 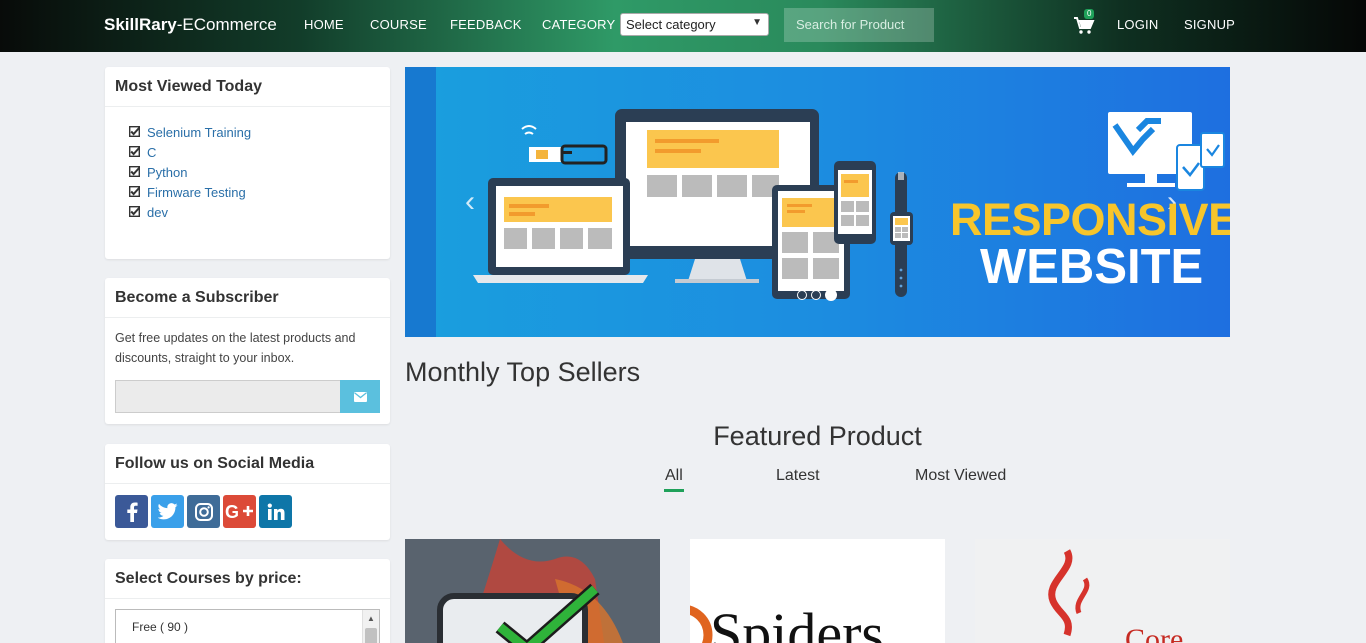 What do you see at coordinates (960, 476) in the screenshot?
I see `tab-most-viewed: Most Viewed` at bounding box center [960, 476].